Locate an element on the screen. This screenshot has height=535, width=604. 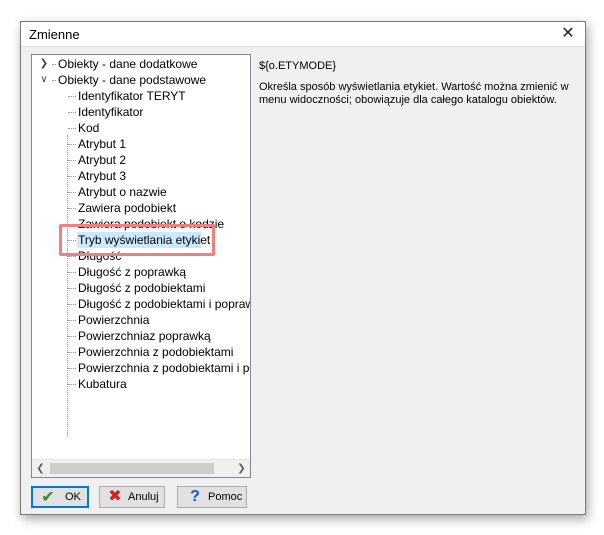
tree-item: Powierzchnia z podobiektami i poprawką is located at coordinates (164, 368).